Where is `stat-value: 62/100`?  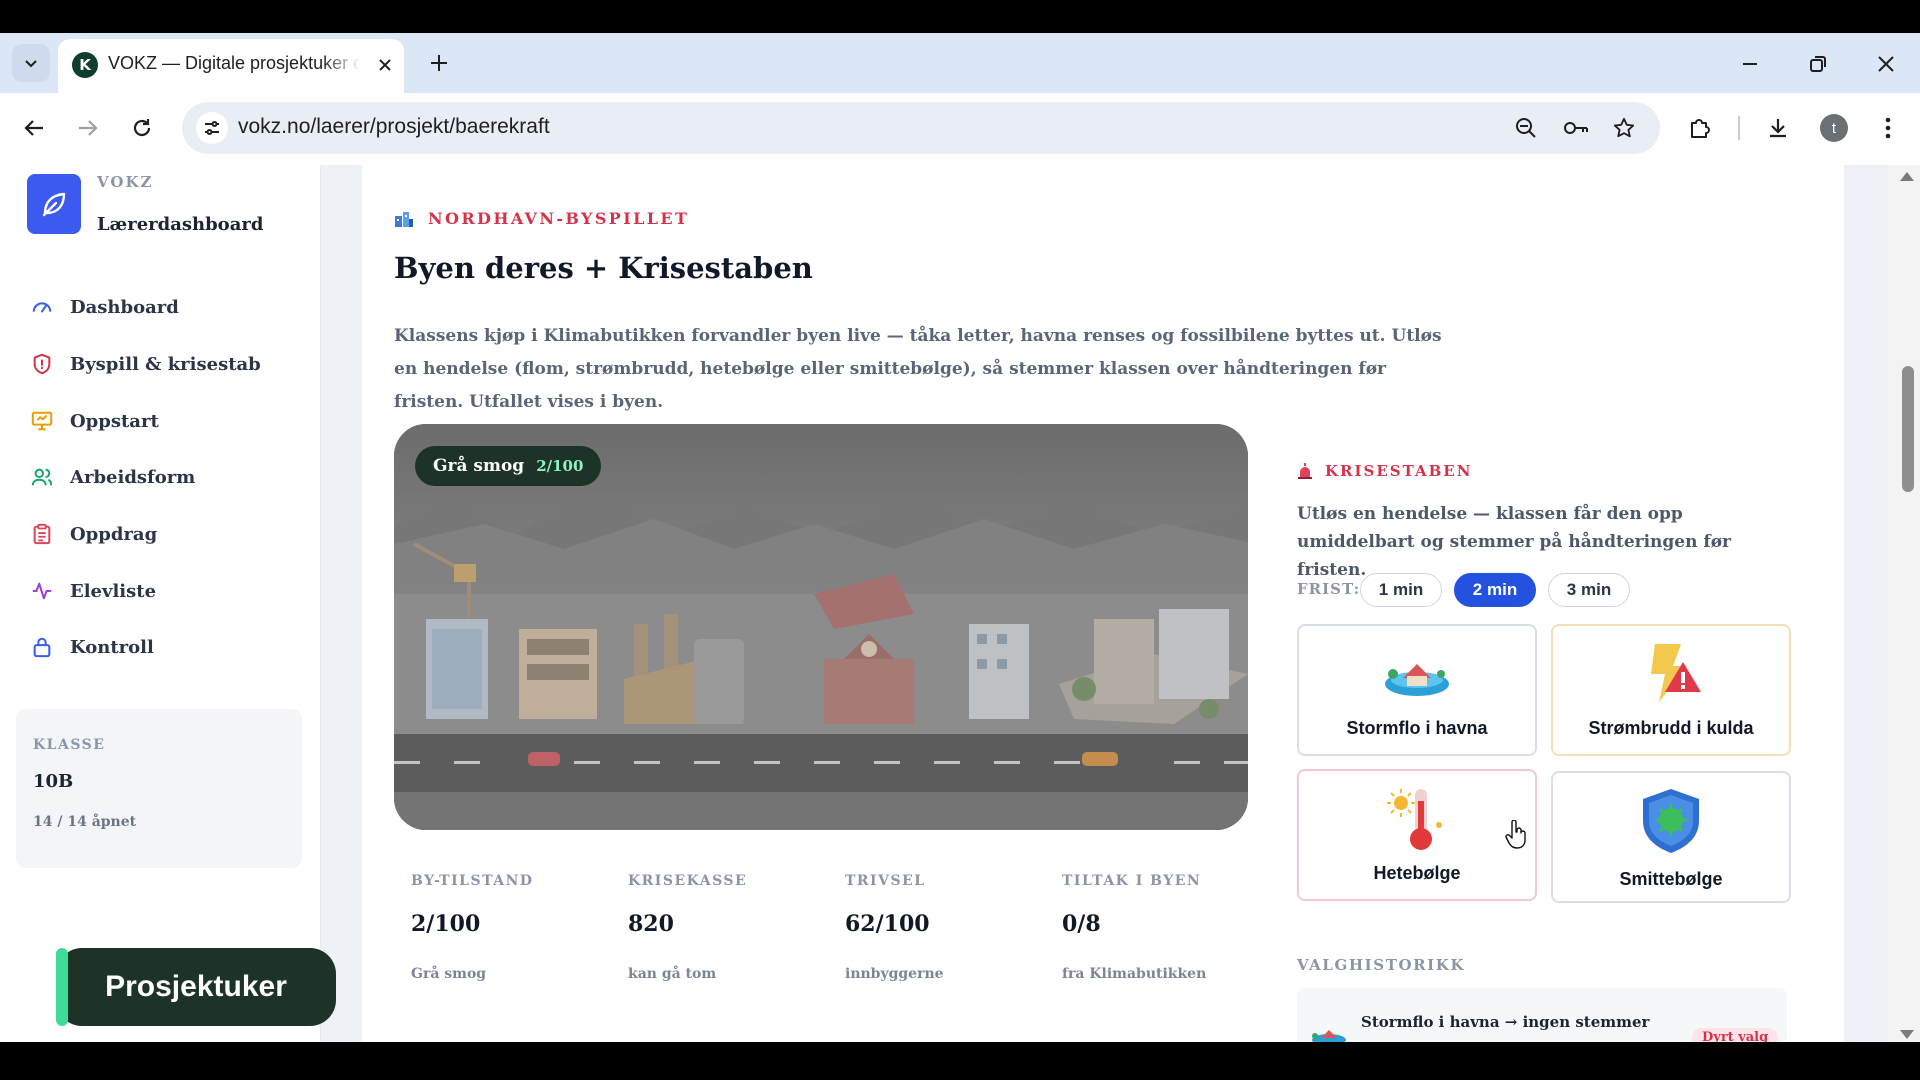 stat-value: 62/100 is located at coordinates (887, 924).